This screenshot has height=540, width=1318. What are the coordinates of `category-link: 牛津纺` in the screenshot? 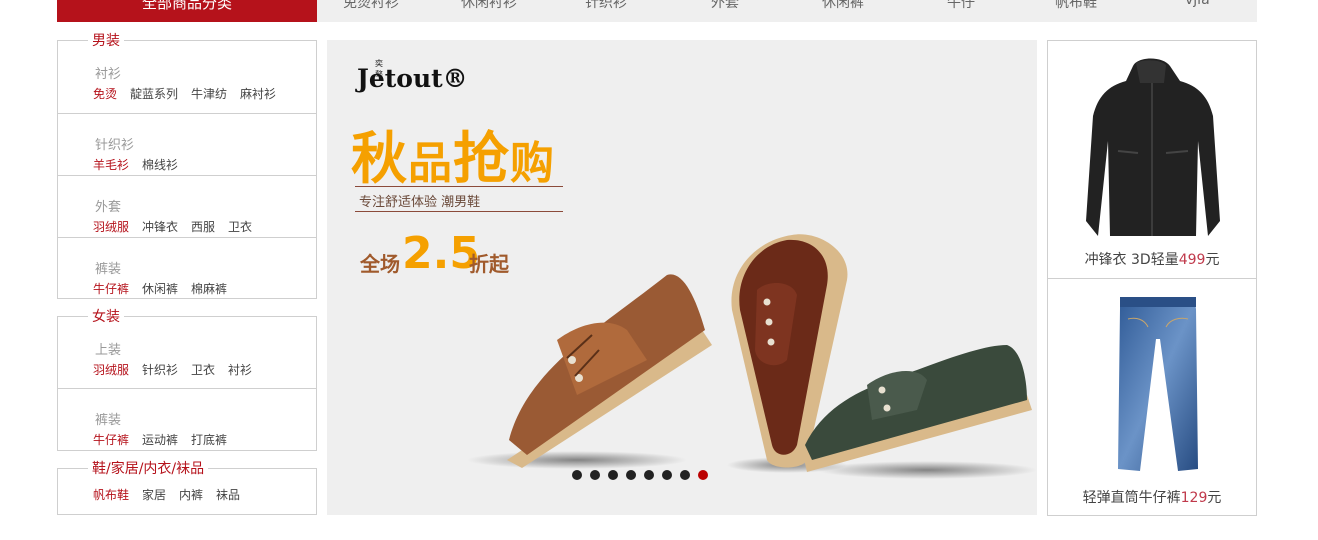 It's located at (209, 94).